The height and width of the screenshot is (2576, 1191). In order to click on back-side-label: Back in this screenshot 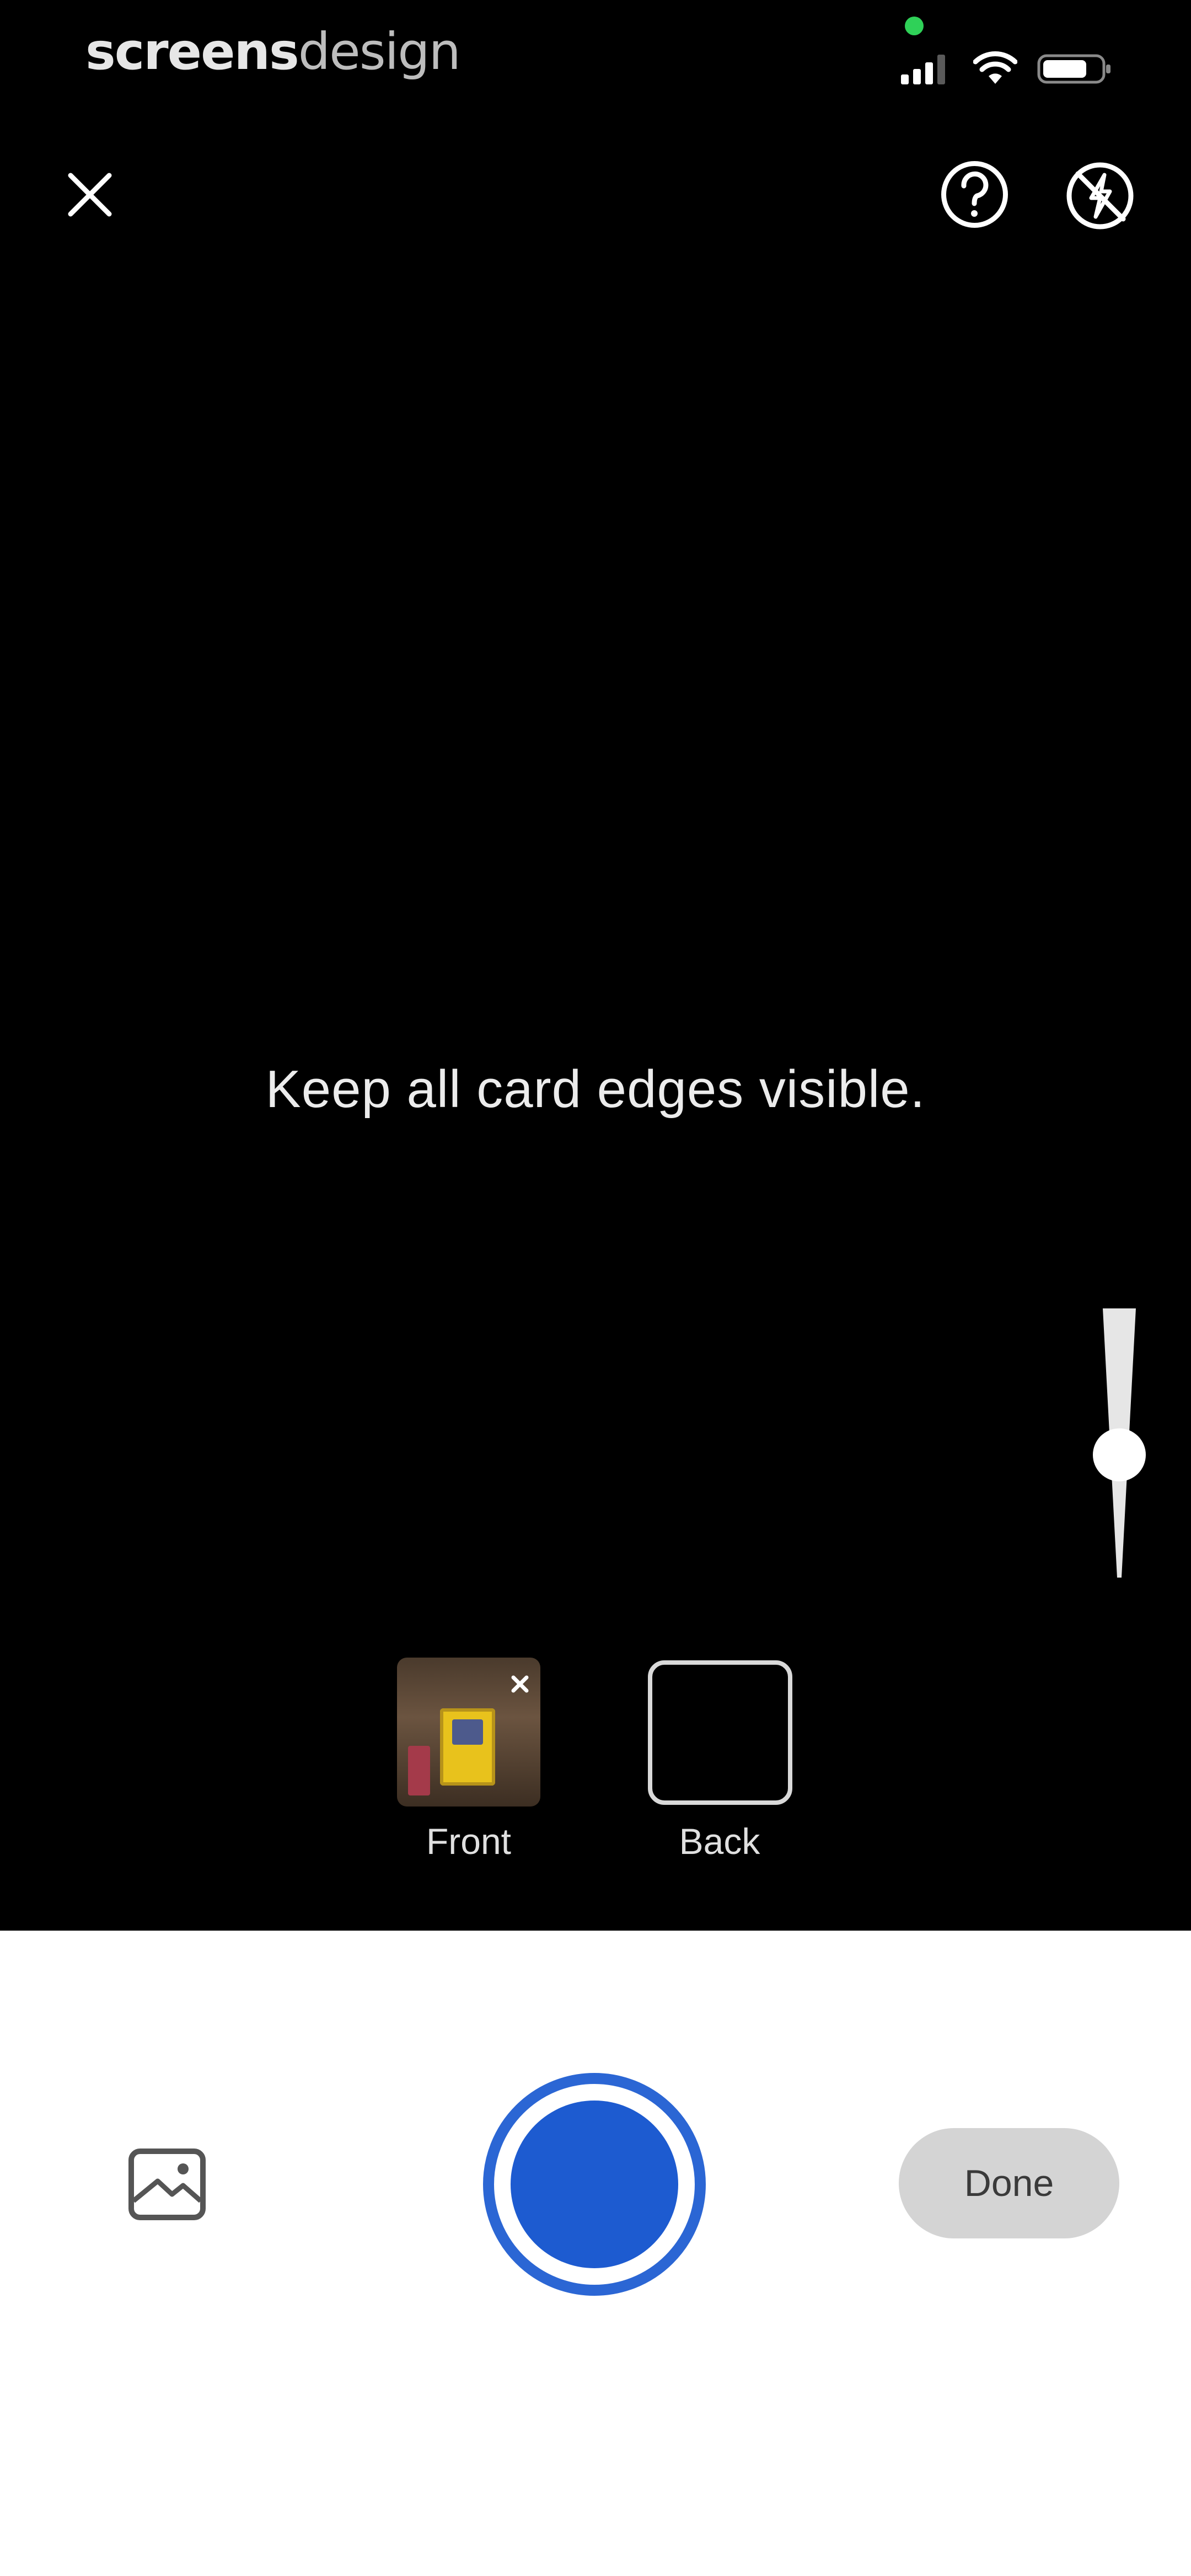, I will do `click(719, 1841)`.